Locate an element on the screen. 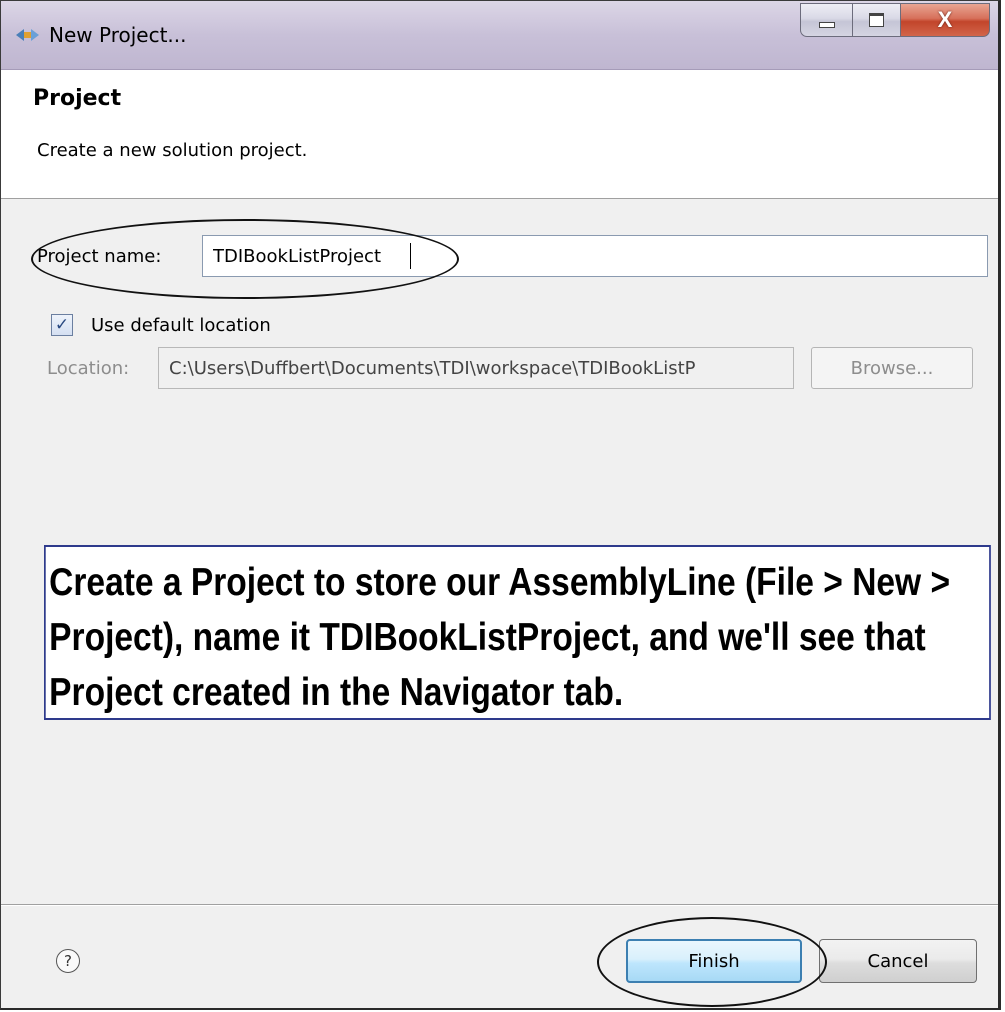 The height and width of the screenshot is (1012, 1005). maximize-button is located at coordinates (876, 20).